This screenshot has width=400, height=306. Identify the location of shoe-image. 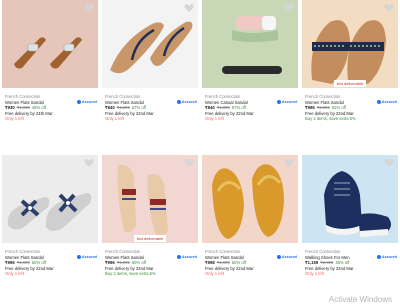
(350, 199).